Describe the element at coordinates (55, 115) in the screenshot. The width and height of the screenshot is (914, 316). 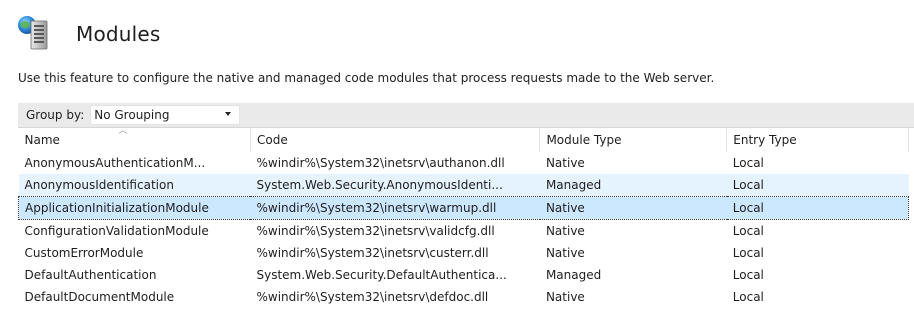
I see `group-by-label: Group by:` at that location.